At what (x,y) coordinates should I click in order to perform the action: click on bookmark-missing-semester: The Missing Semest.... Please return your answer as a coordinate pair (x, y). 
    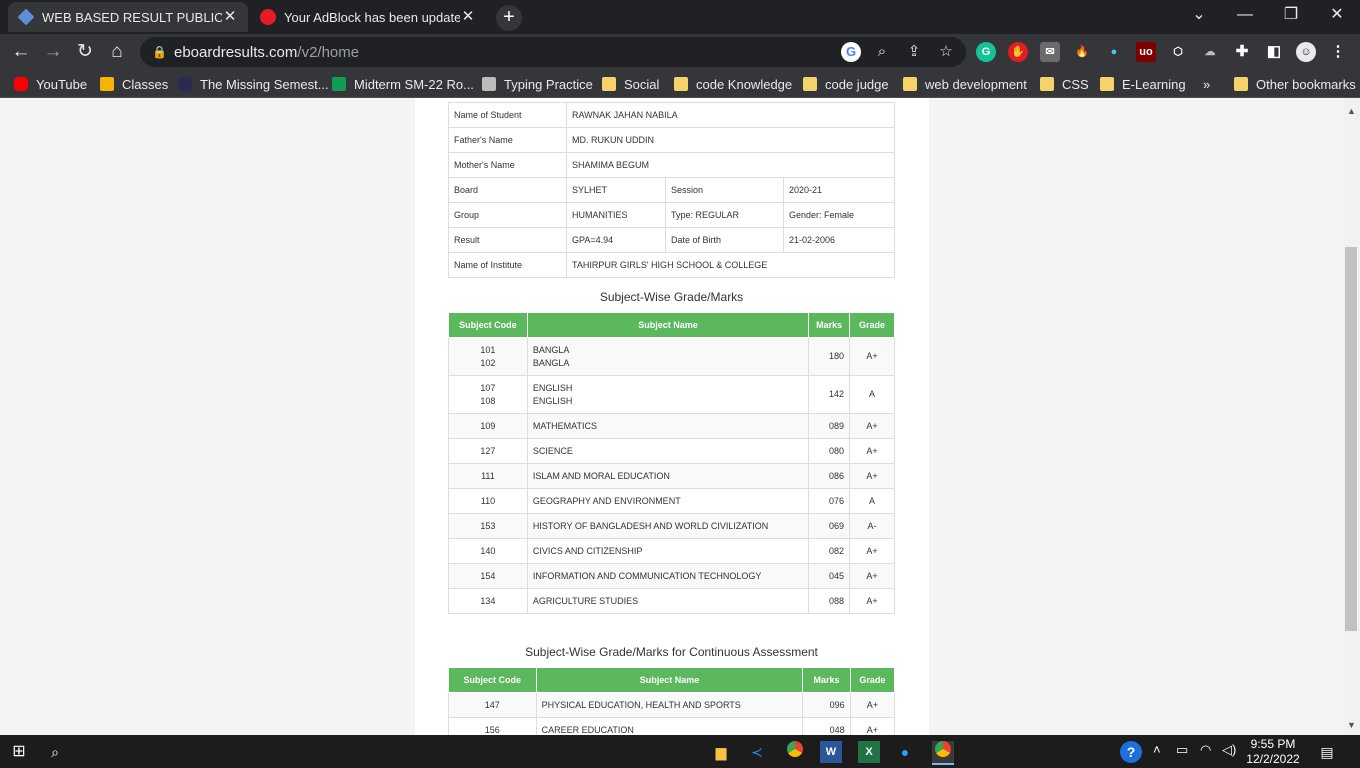
    Looking at the image, I should click on (253, 84).